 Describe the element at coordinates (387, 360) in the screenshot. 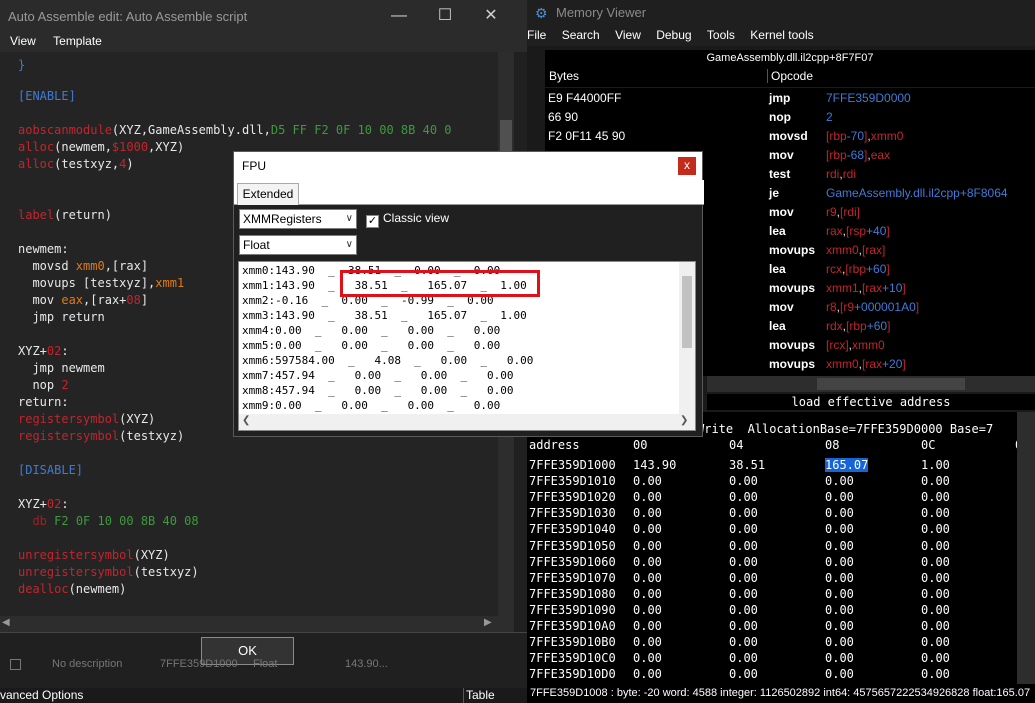

I see `register-row: xmm6:597584.00 _ 4.08 _ 0.00 _ 0.00` at that location.